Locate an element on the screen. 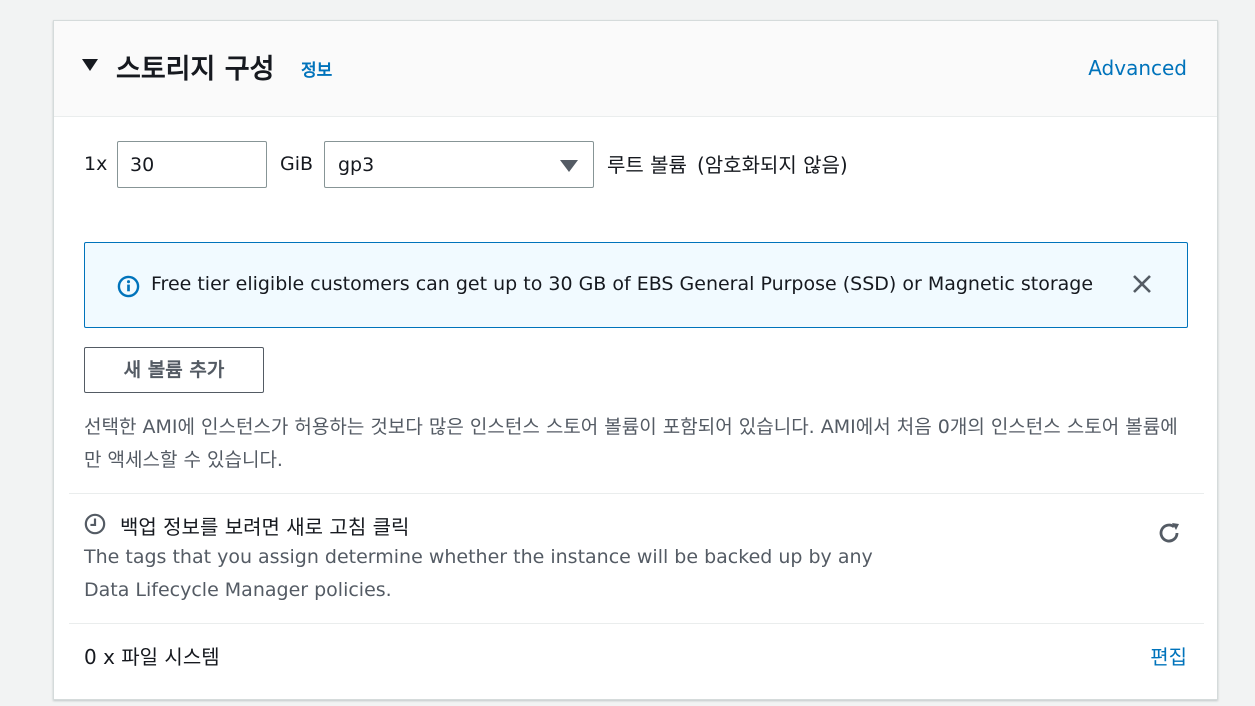 The height and width of the screenshot is (706, 1255). backup-title: 백업 정보를 보려면 새로 고침 클릭 is located at coordinates (265, 527).